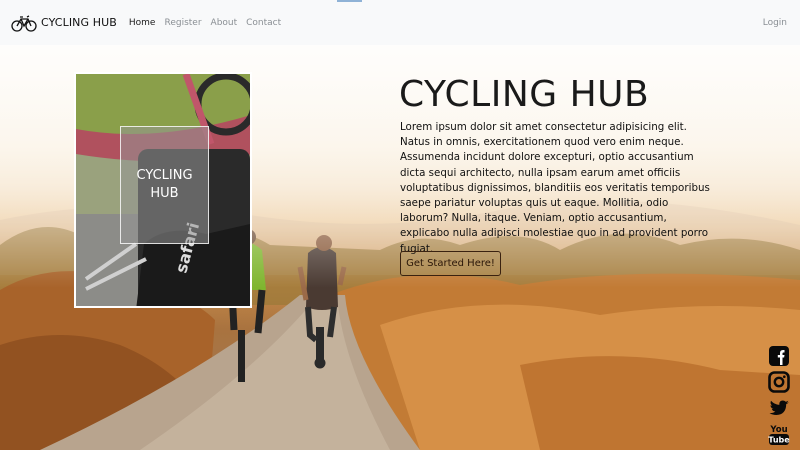 This screenshot has width=800, height=450. What do you see at coordinates (164, 193) in the screenshot?
I see `card-logo-line2: HUB` at bounding box center [164, 193].